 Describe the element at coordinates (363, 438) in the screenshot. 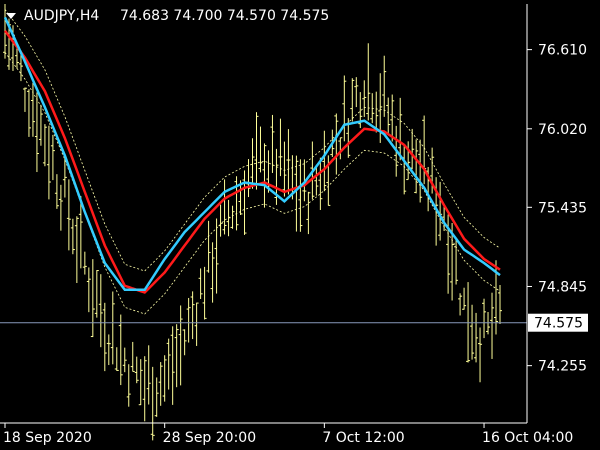

I see `time-tick-label: 7 Oct 12:00` at that location.